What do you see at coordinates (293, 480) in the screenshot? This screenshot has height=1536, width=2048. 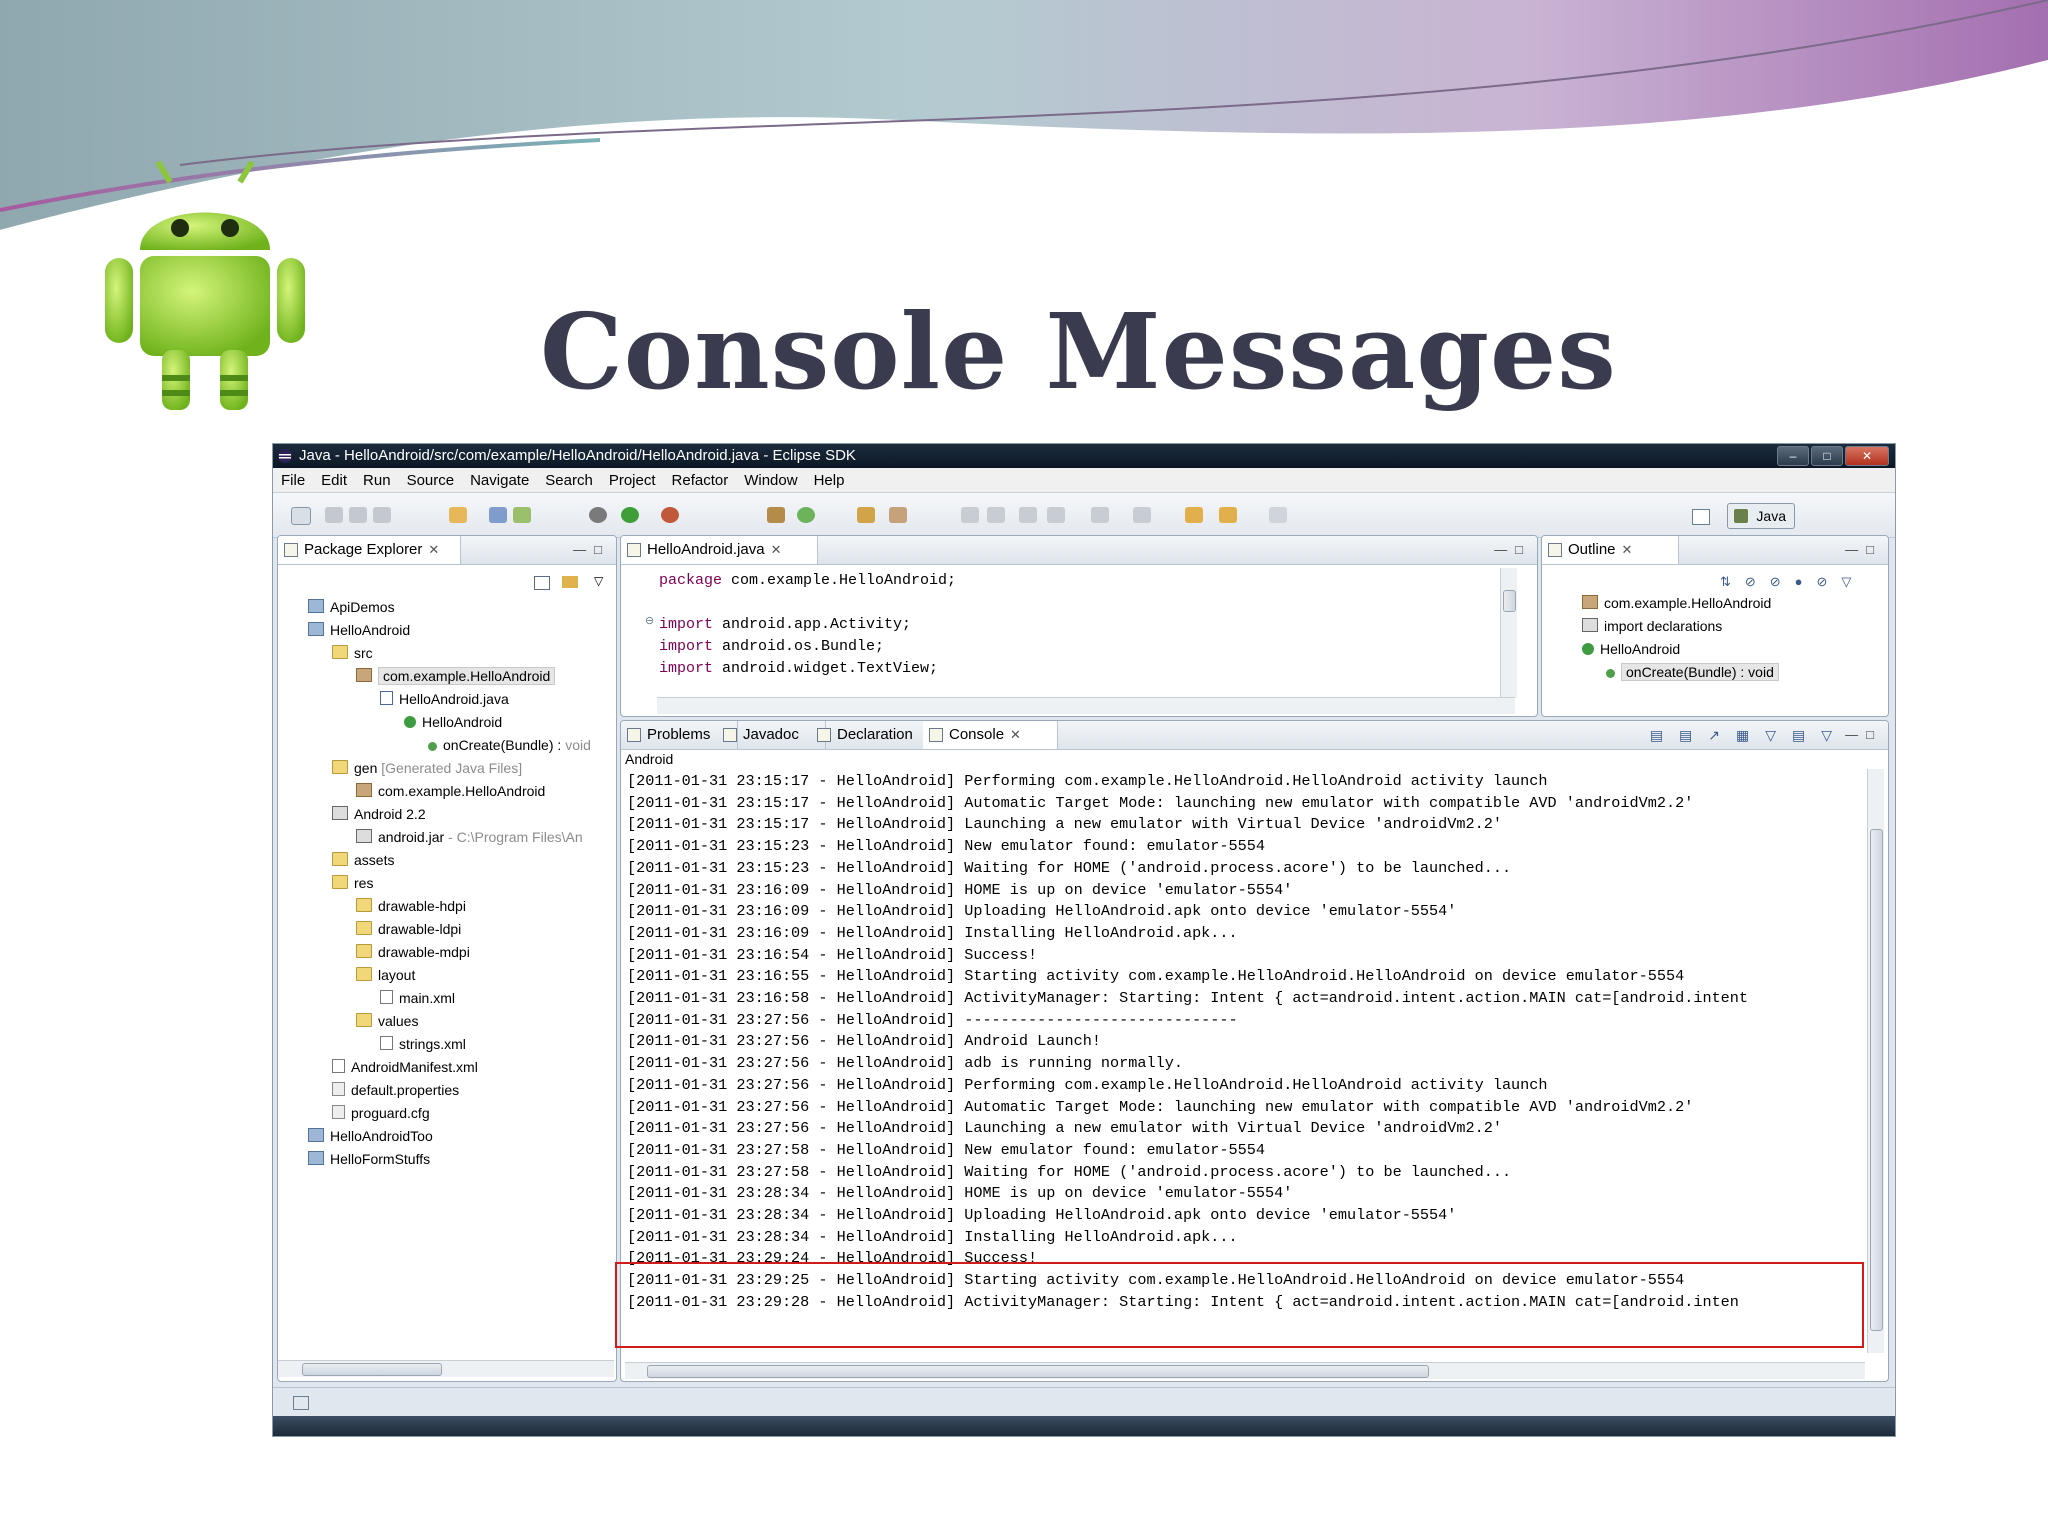 I see `menu-file: File` at bounding box center [293, 480].